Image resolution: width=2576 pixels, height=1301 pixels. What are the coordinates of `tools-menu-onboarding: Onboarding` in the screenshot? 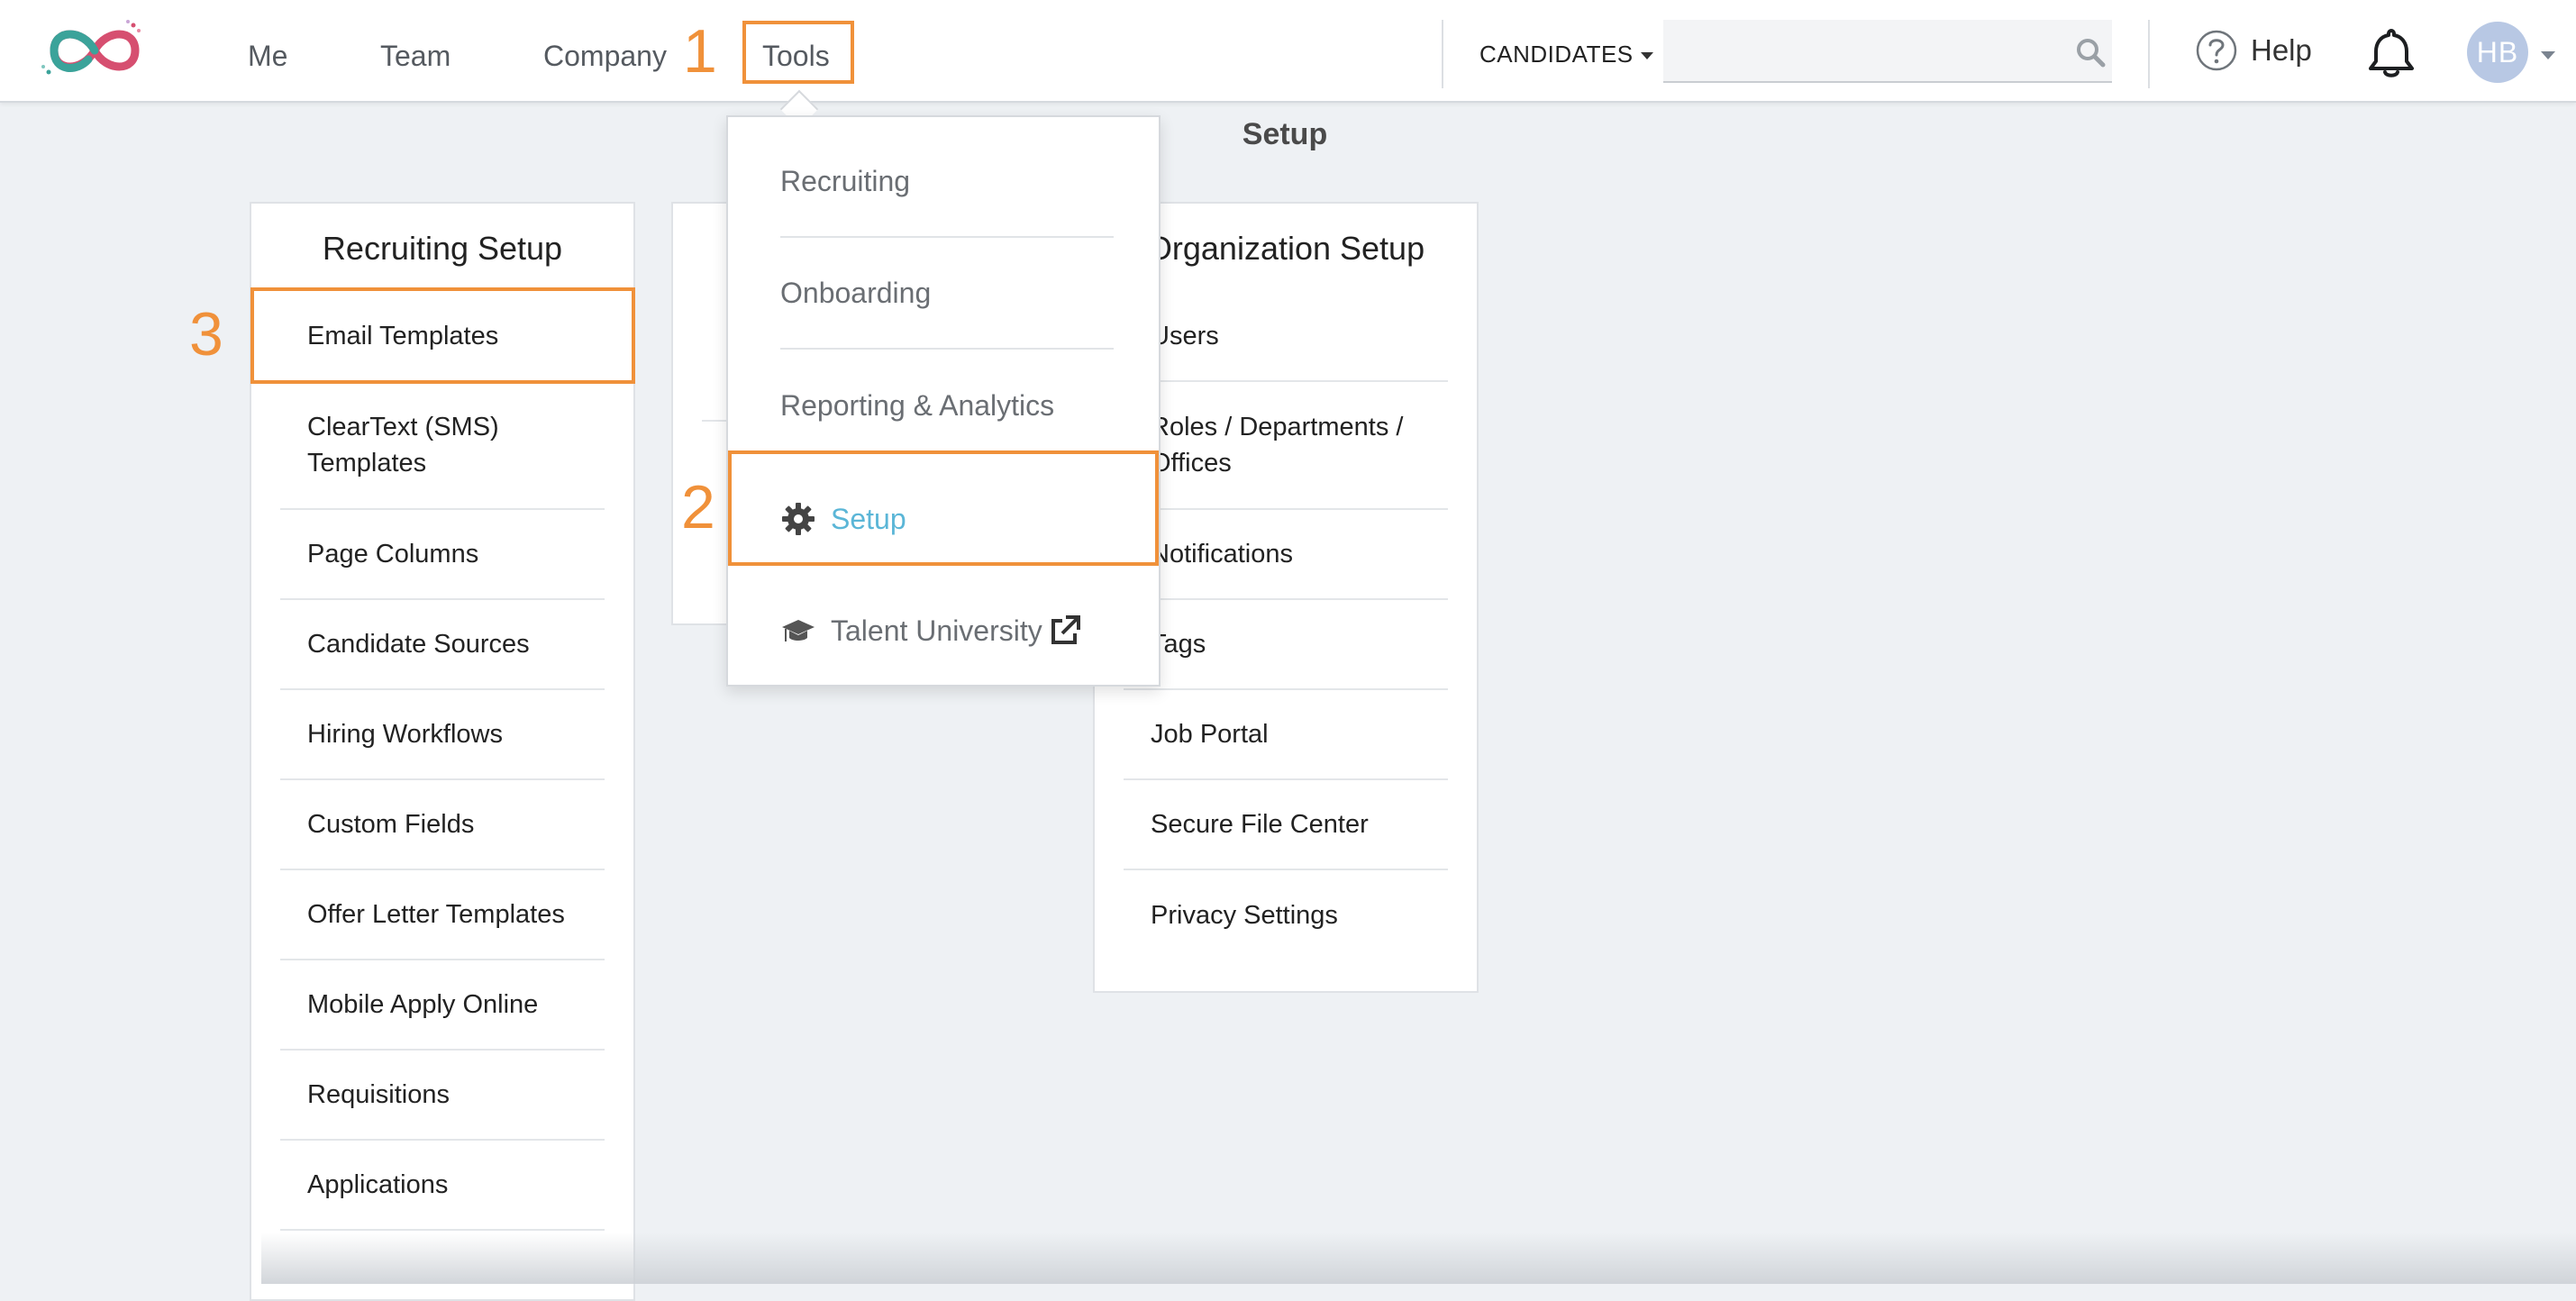 It's located at (947, 294).